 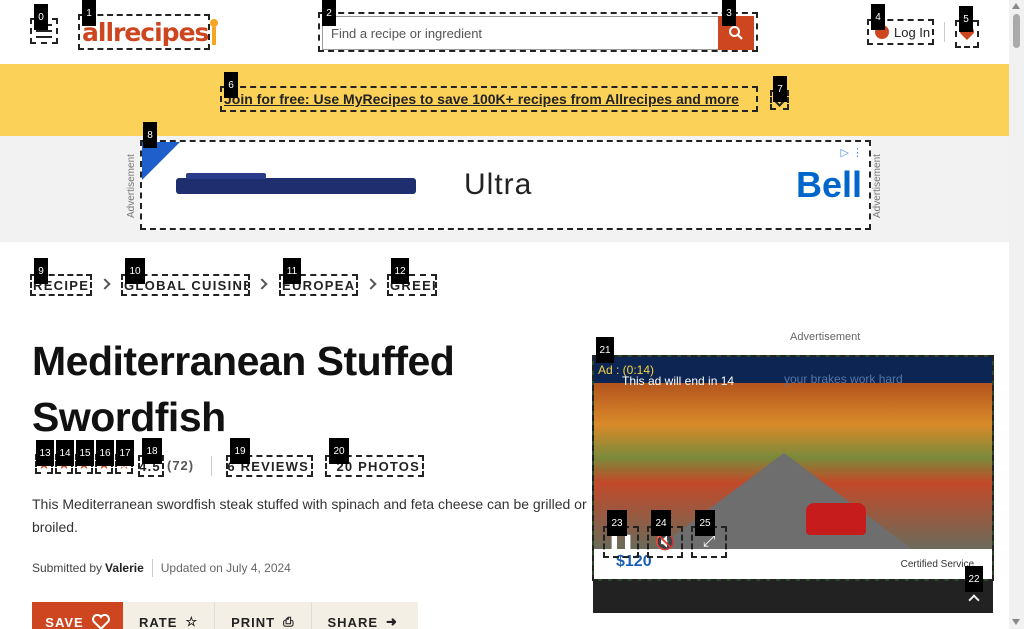 I want to click on updated-date: Updated on July 4, 2024, so click(x=225, y=568).